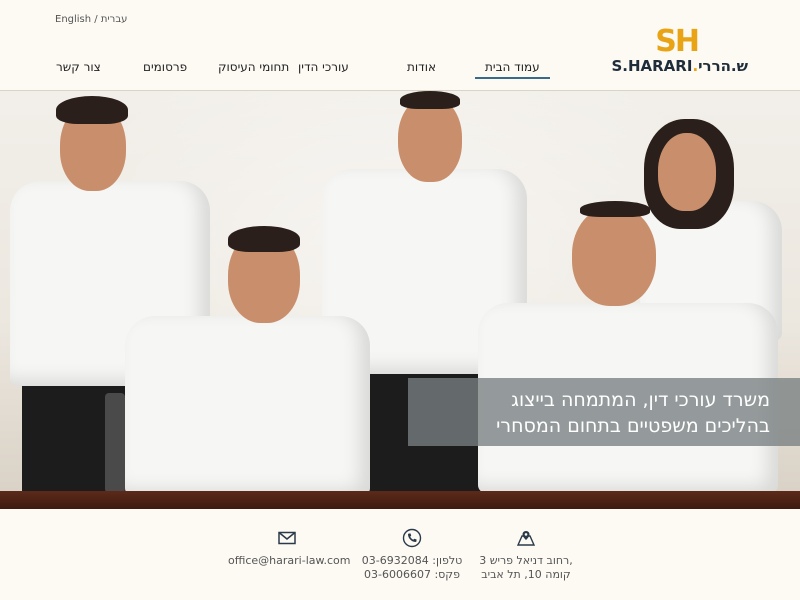 The height and width of the screenshot is (600, 800). I want to click on contact-email: office@harari-law.com, so click(289, 548).